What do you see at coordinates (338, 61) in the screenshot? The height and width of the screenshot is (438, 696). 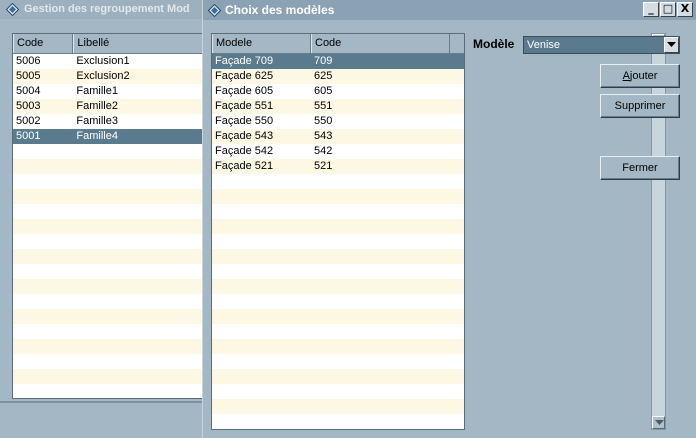 I see `table-row: Façade 709 709` at bounding box center [338, 61].